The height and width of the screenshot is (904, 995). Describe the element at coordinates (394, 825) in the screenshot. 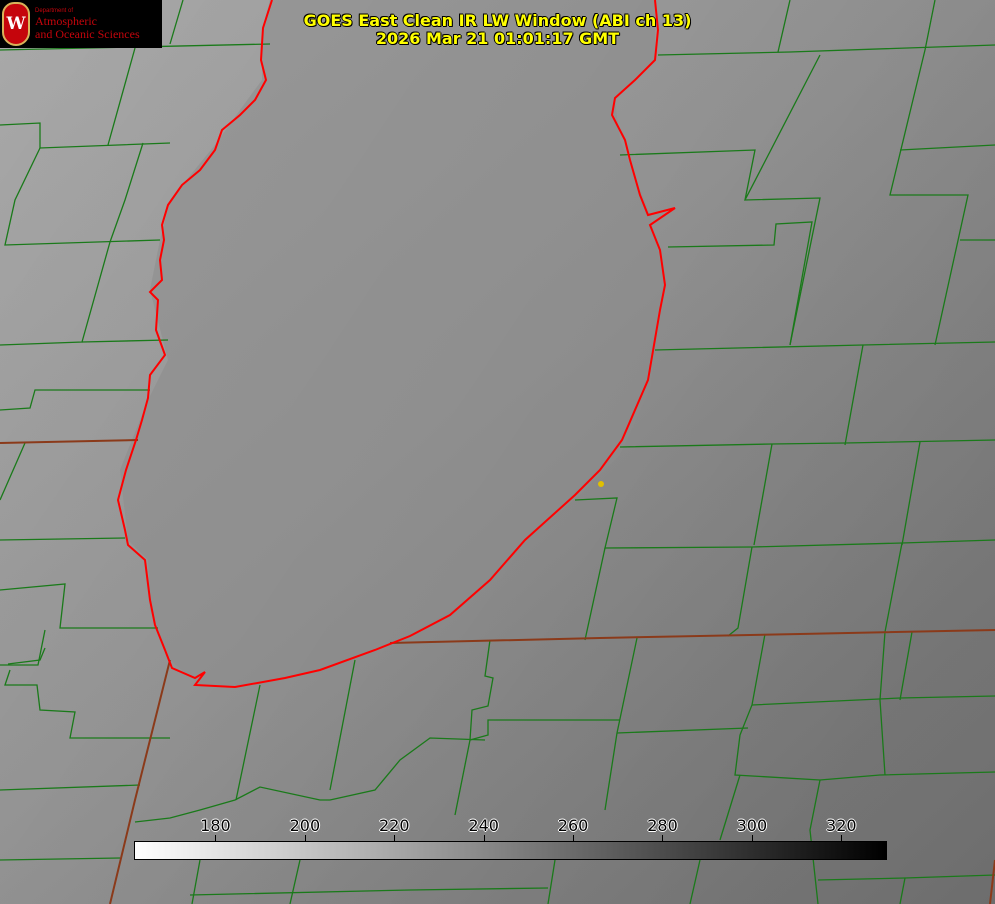

I see `colorbar-tick-label: 220` at that location.